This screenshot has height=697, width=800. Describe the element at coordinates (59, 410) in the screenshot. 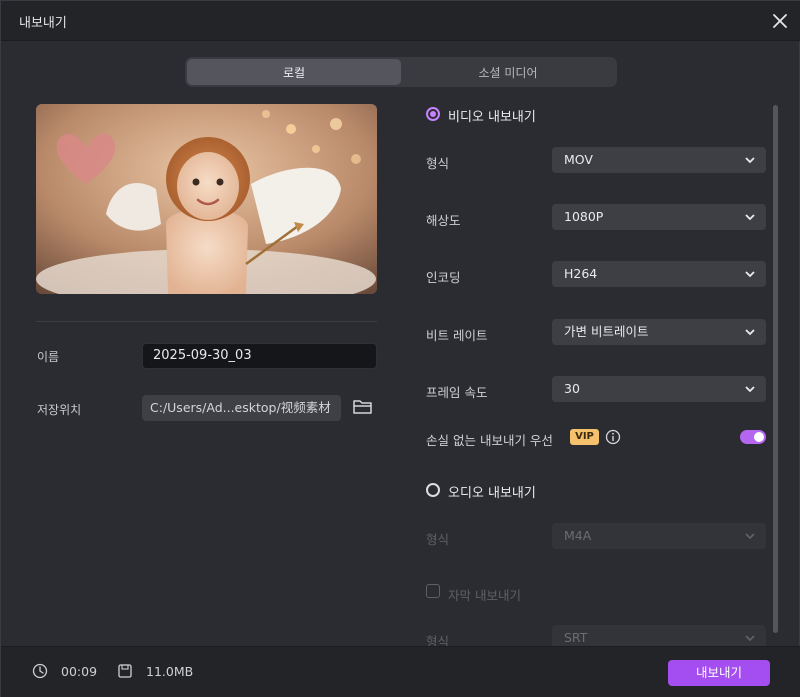

I see `location-label: 저장위치` at that location.